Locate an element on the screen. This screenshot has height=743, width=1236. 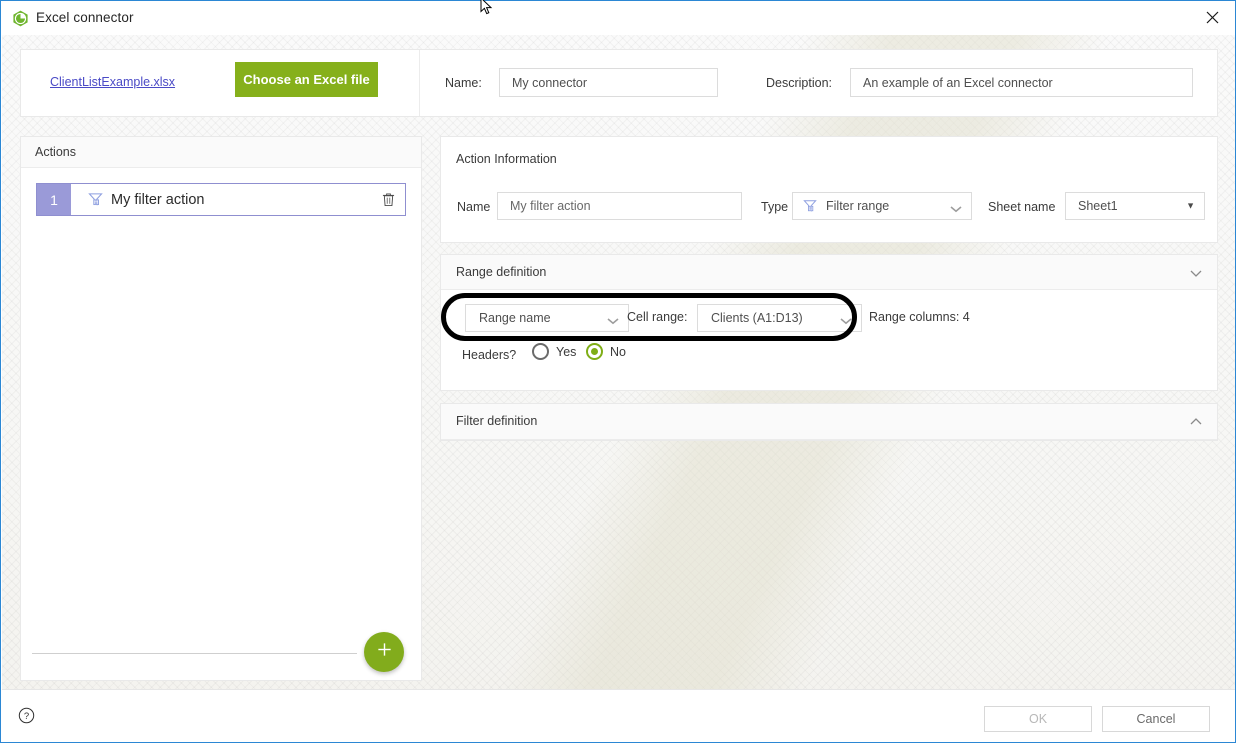
sheet-name-label: Sheet name is located at coordinates (1022, 207).